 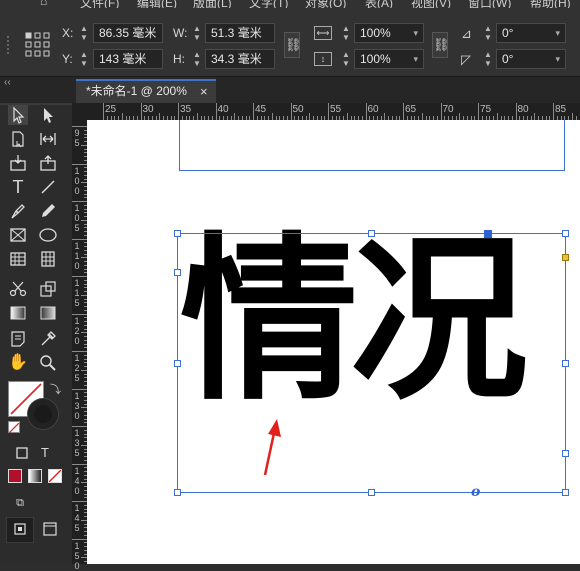 What do you see at coordinates (373, 109) in the screenshot?
I see `ruler-h-label: 60` at bounding box center [373, 109].